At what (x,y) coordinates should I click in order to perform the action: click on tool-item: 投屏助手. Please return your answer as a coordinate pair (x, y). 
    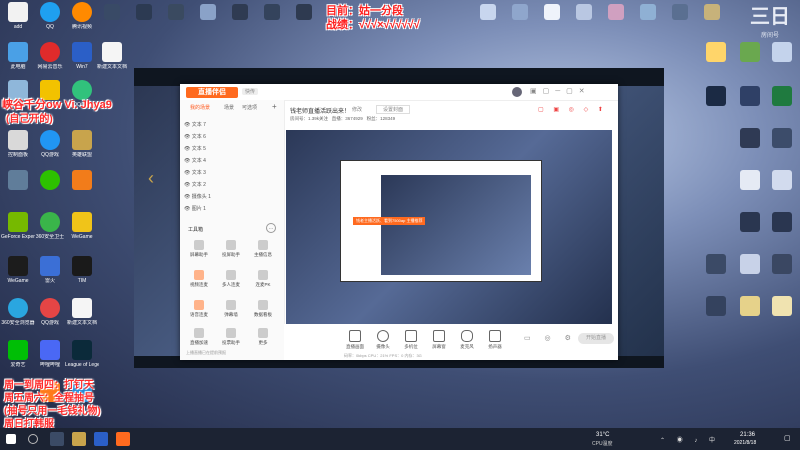
    Looking at the image, I should click on (231, 253).